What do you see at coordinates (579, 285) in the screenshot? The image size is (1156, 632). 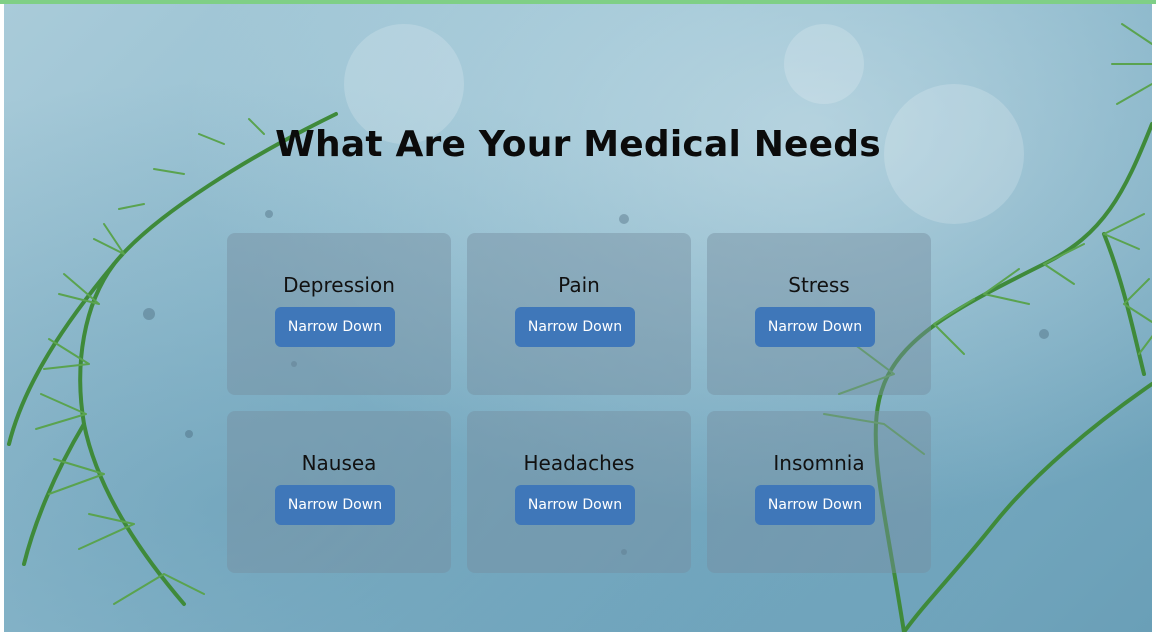 I see `need-label: Pain` at bounding box center [579, 285].